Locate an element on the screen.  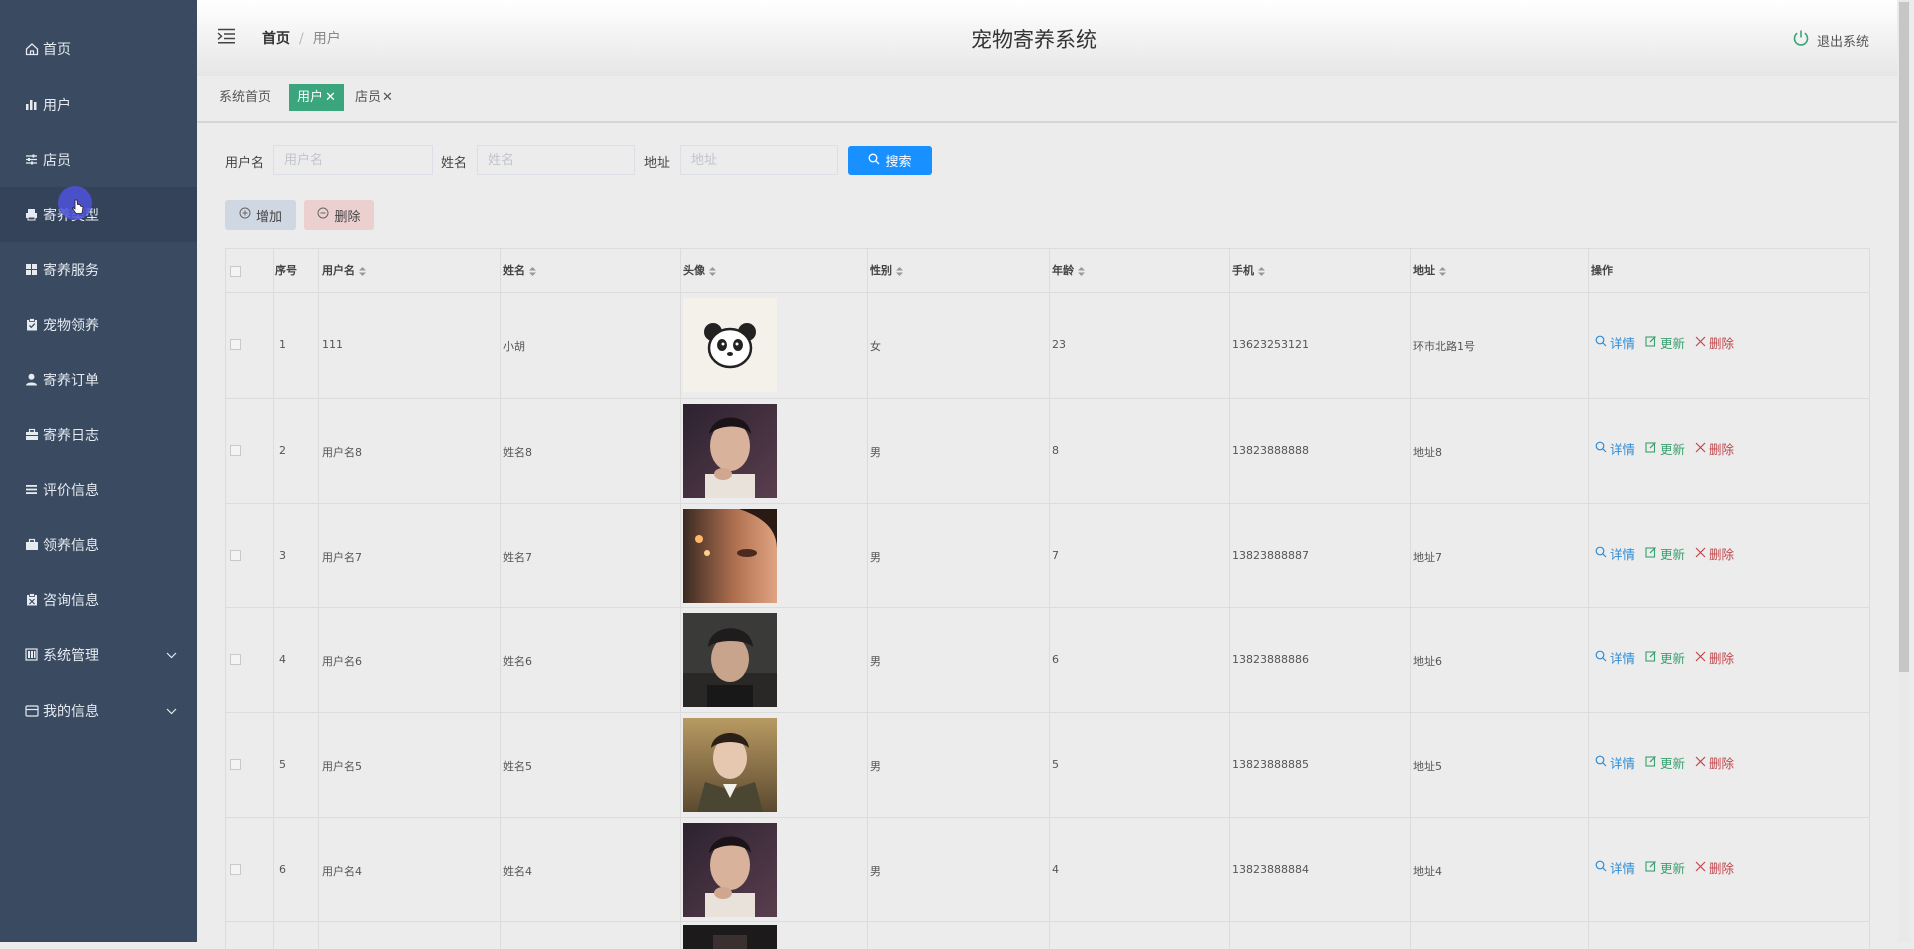
cell-name: 姓名4 is located at coordinates (517, 871).